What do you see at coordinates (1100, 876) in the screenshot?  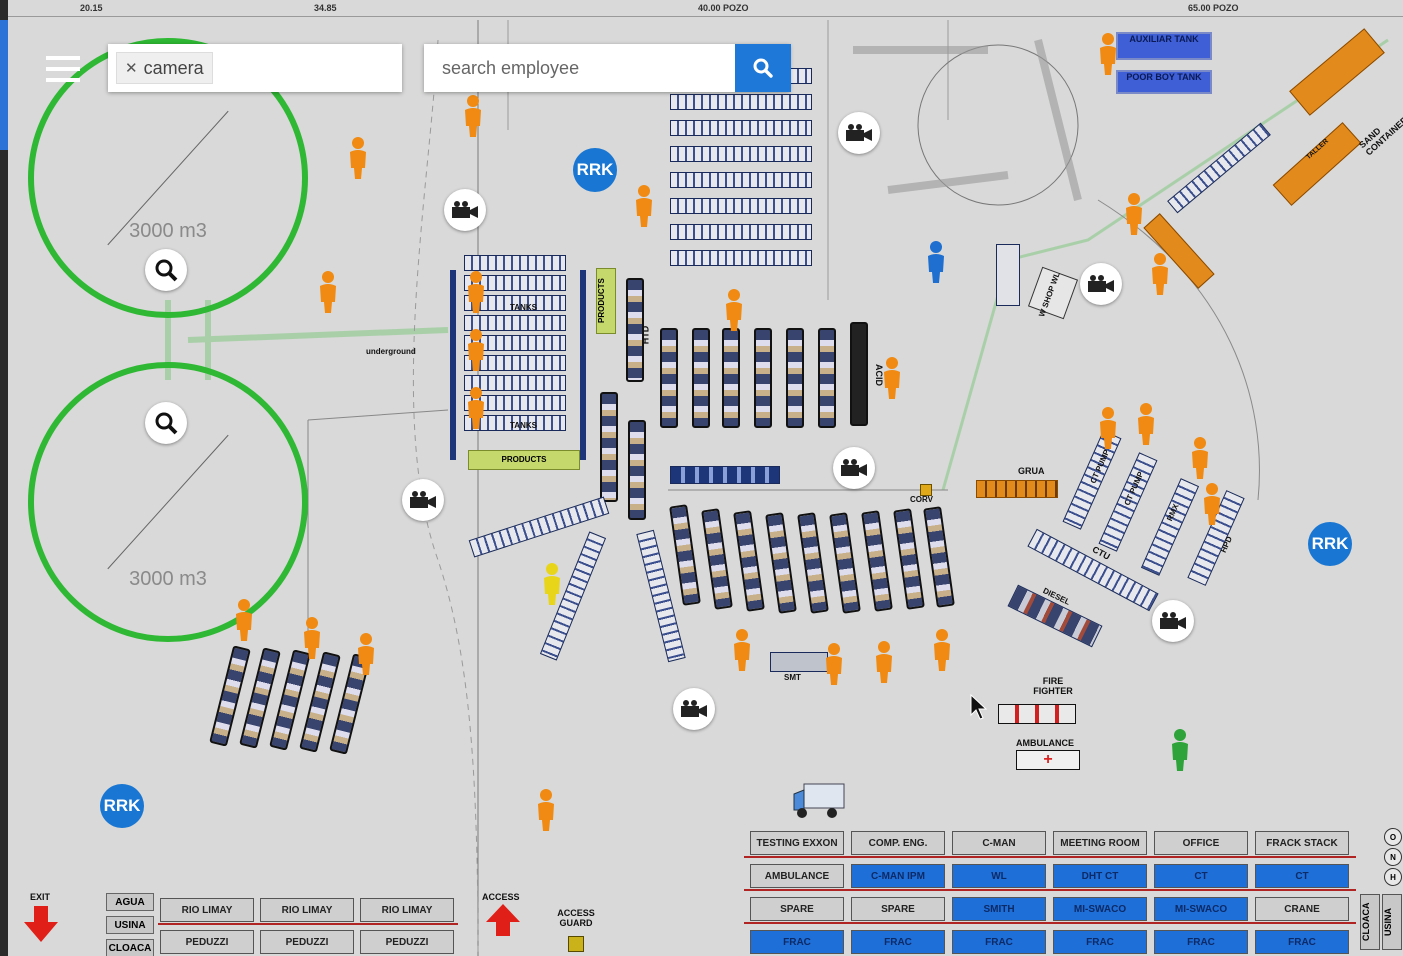 I see `camp-block: DHT CT` at bounding box center [1100, 876].